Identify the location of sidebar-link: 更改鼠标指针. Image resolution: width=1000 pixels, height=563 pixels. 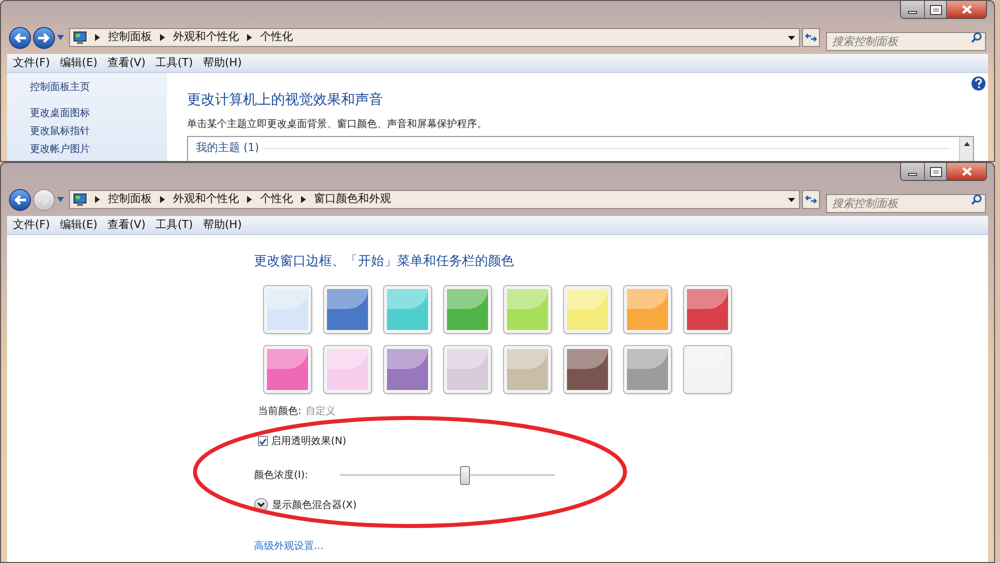
(98, 132).